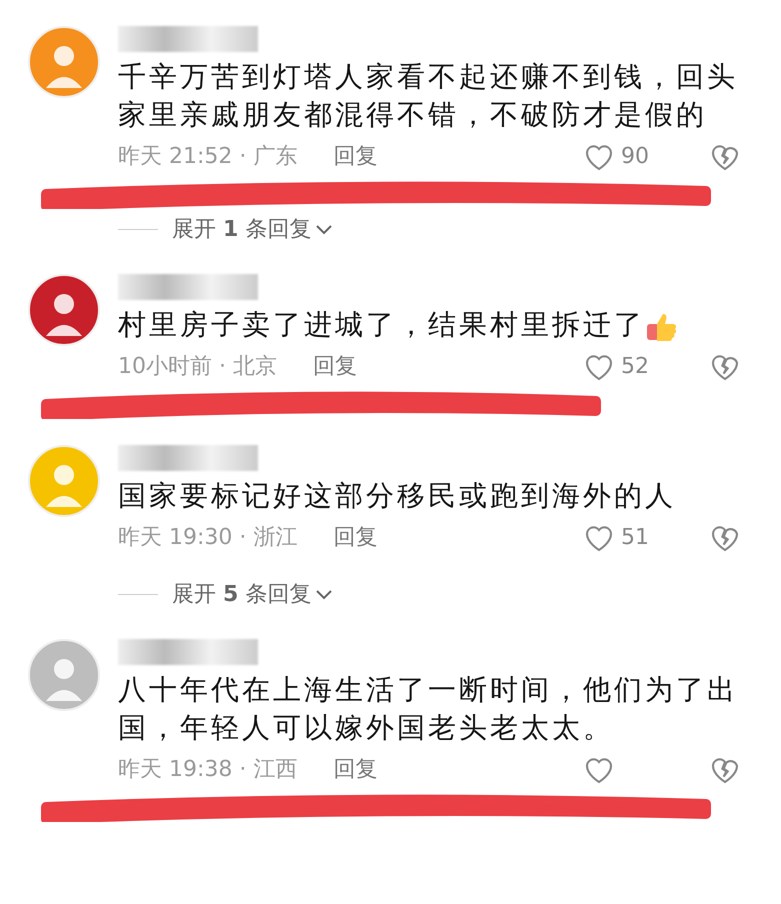 The image size is (781, 904). Describe the element at coordinates (635, 538) in the screenshot. I see `like-count: 51` at that location.